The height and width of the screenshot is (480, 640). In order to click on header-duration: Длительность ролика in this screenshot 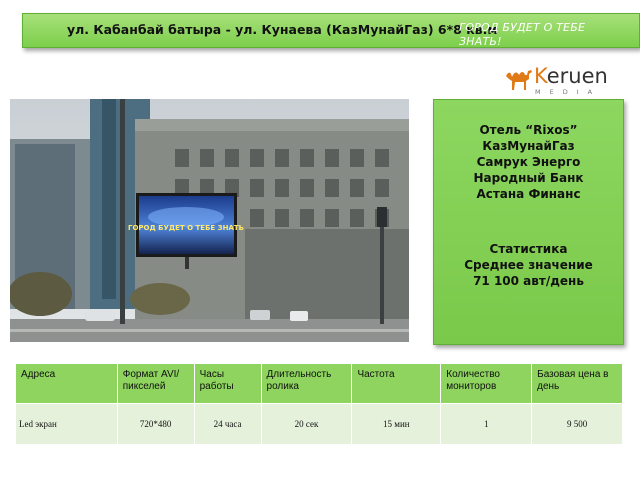, I will do `click(306, 383)`.